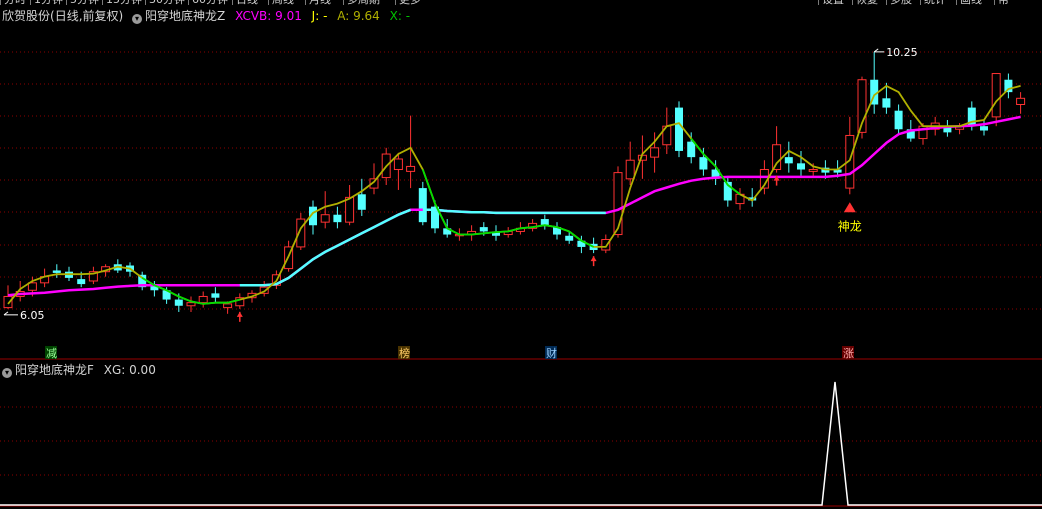 This screenshot has width=1042, height=509. What do you see at coordinates (404, 353) in the screenshot?
I see `event-marker-label: 榜` at bounding box center [404, 353].